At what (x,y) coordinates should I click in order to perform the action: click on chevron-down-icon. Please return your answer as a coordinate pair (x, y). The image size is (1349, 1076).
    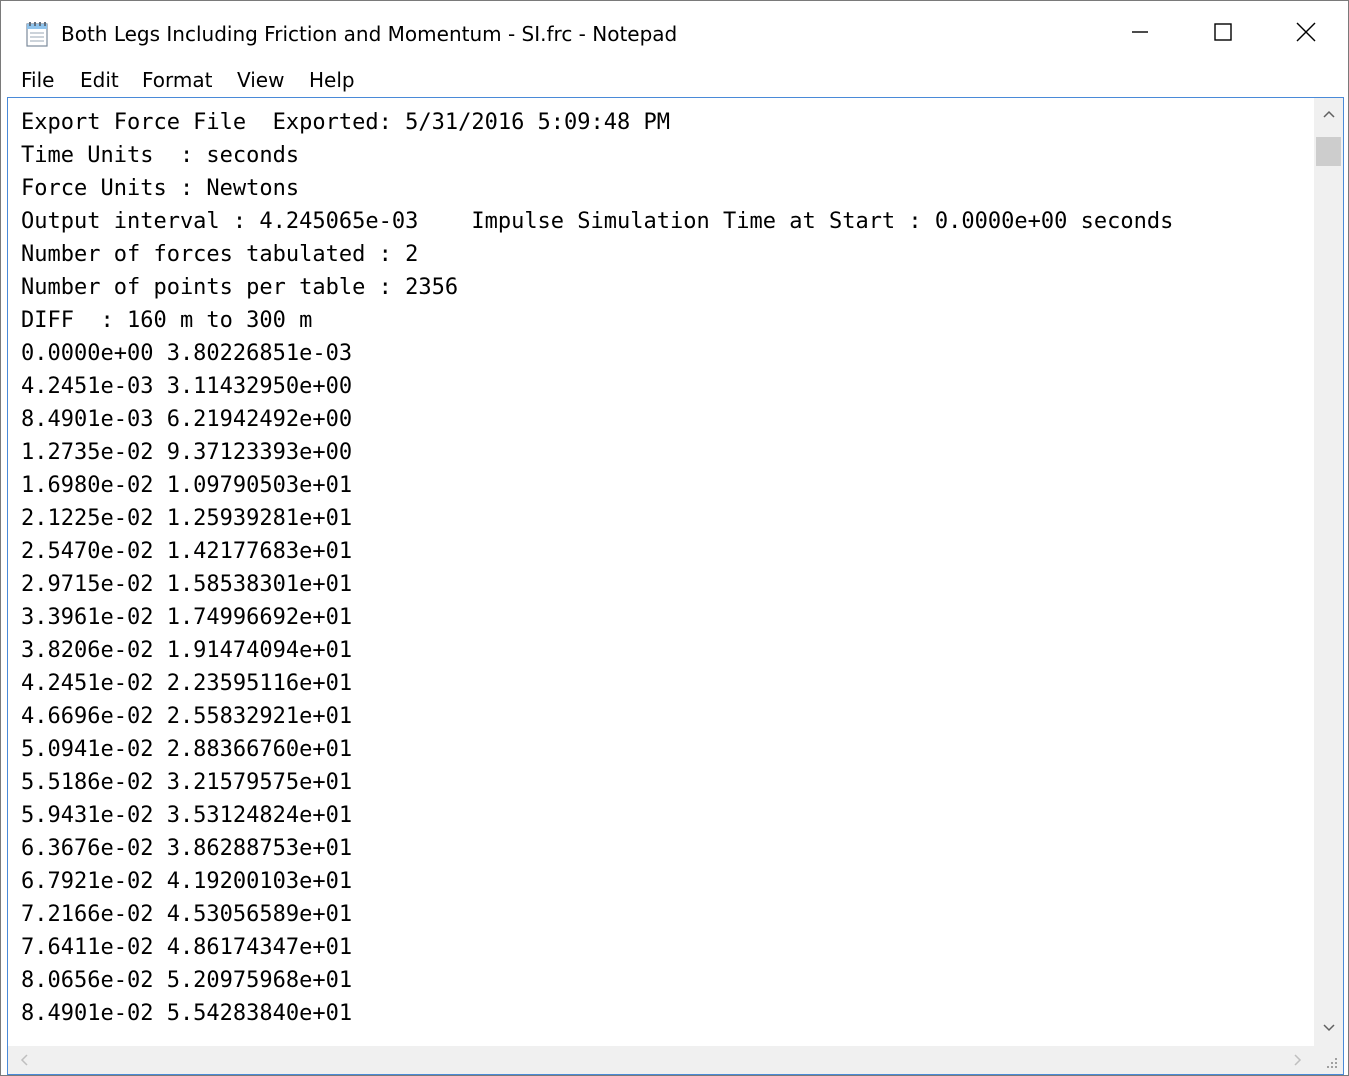
    Looking at the image, I should click on (1328, 1028).